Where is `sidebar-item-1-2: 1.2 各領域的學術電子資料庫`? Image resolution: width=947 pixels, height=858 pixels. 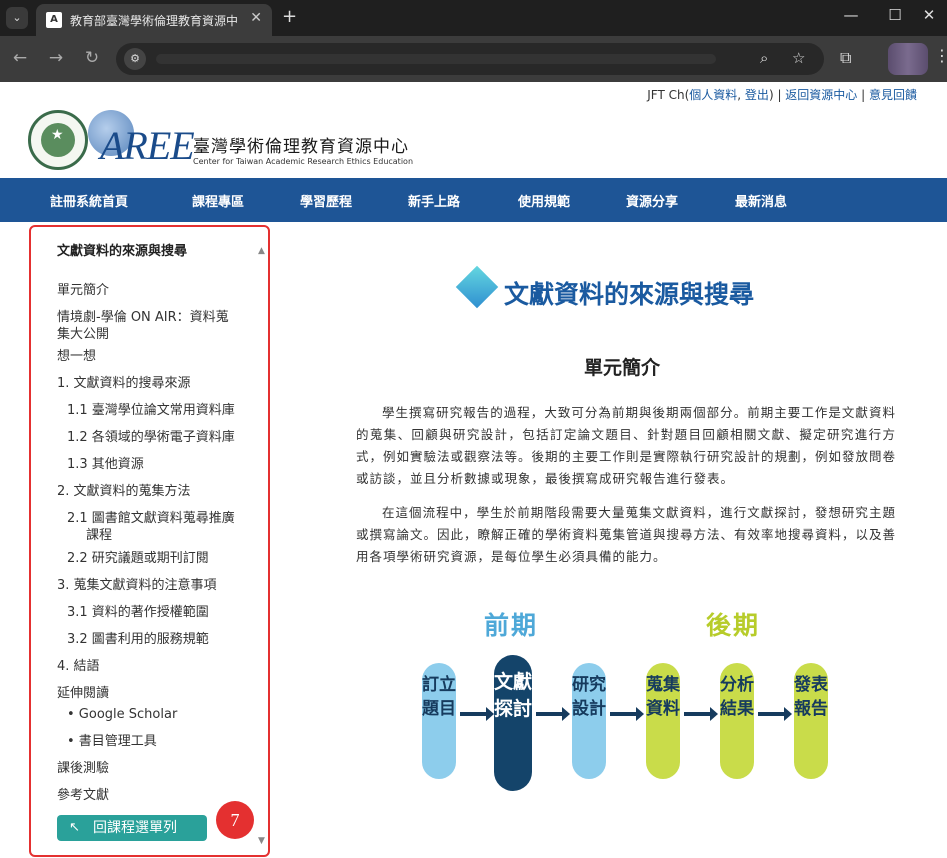 sidebar-item-1-2: 1.2 各領域的學術電子資料庫 is located at coordinates (151, 438).